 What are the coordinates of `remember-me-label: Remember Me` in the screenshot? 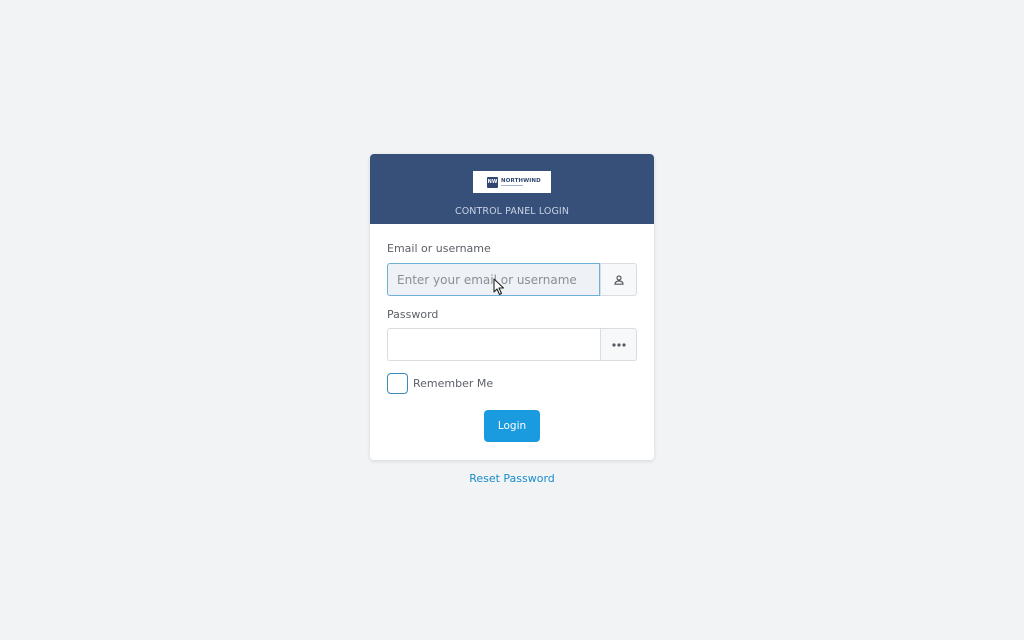 It's located at (453, 383).